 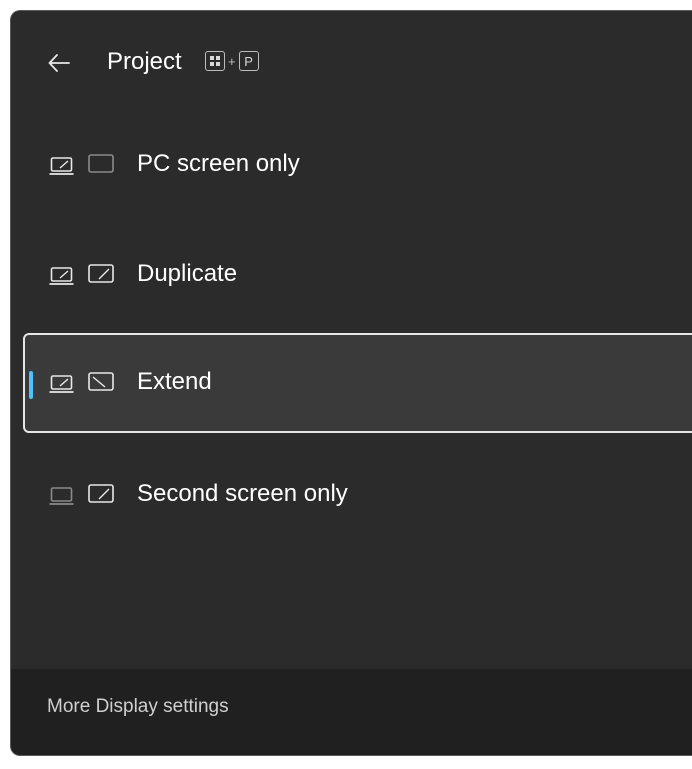 I want to click on option-label: Duplicate, so click(x=187, y=273).